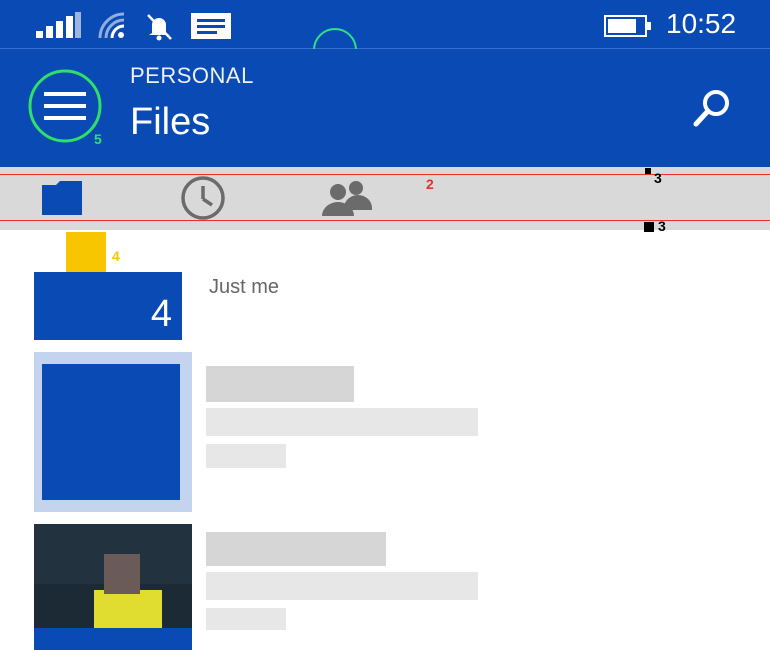 The width and height of the screenshot is (770, 650). I want to click on hamburger-icon, so click(65, 106).